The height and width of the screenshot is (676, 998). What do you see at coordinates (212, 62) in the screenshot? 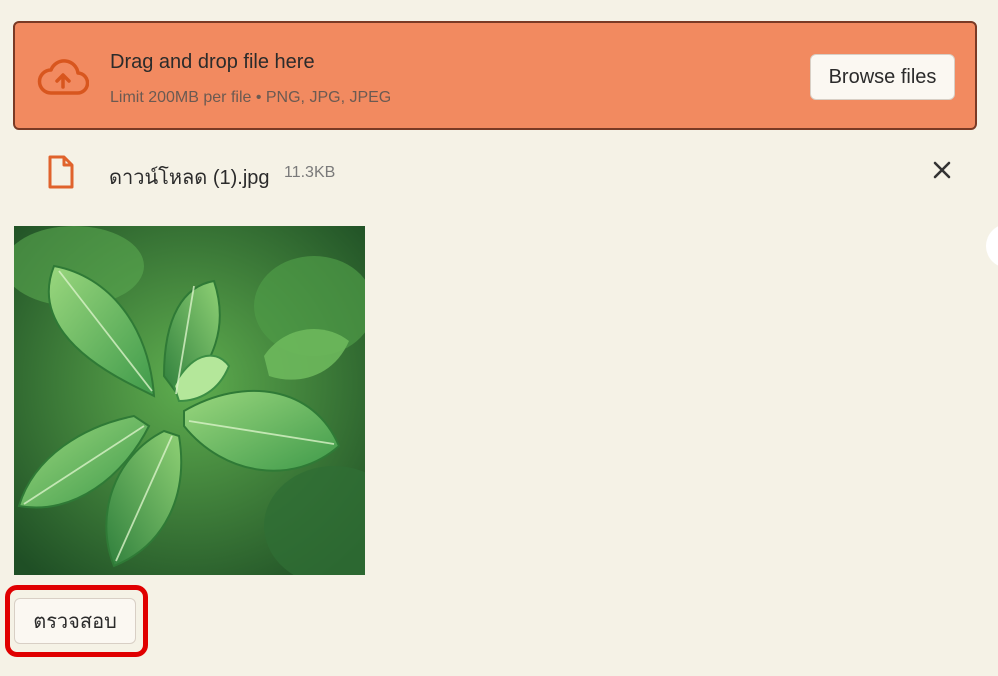
I see `dropzone-title: Drag and drop file here` at bounding box center [212, 62].